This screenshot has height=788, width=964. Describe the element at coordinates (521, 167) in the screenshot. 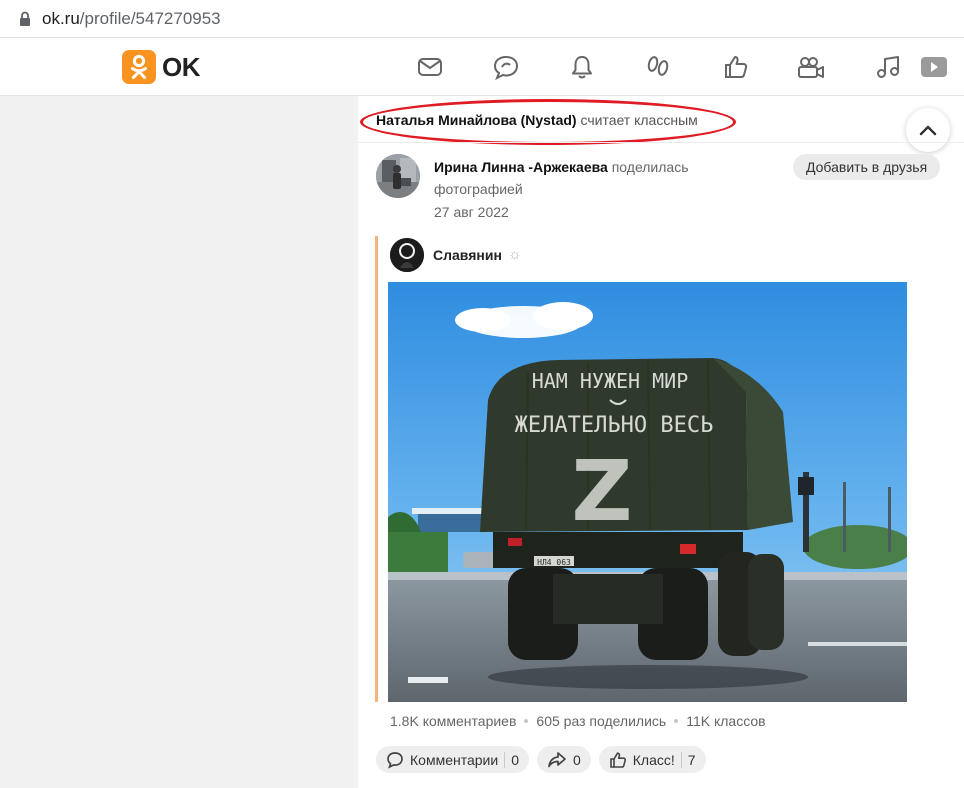

I see `post-author-link: Ирина Линна -Аржекаева` at that location.